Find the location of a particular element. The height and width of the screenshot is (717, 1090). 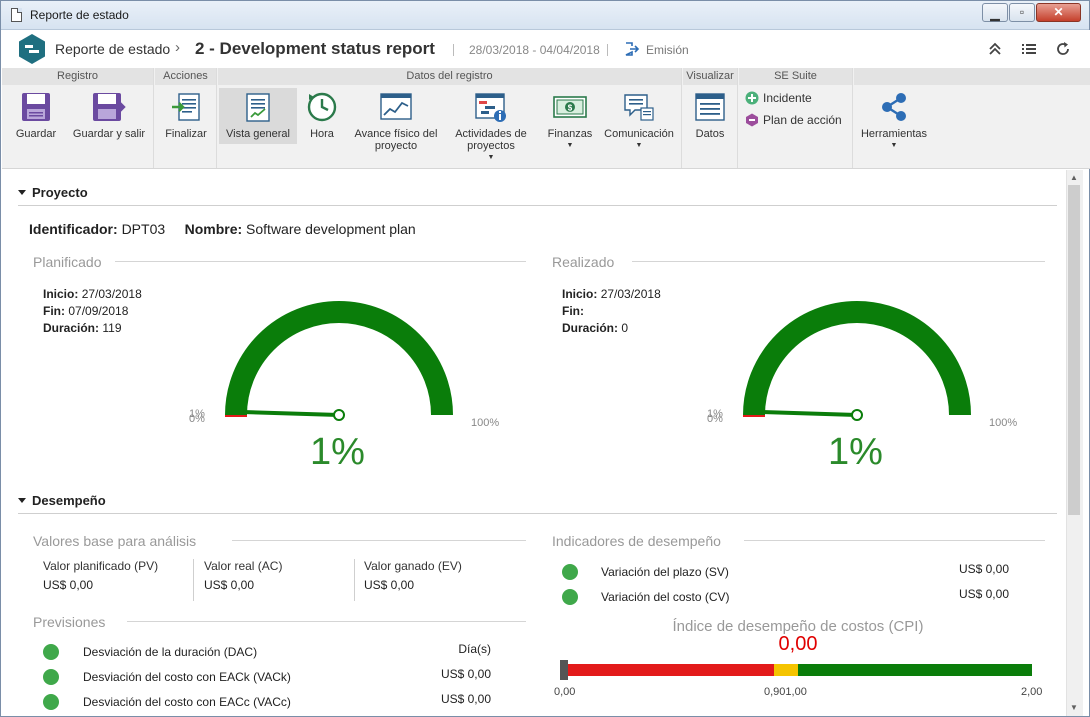

physical-progress-label: Avance físico del proyecto is located at coordinates (396, 140).